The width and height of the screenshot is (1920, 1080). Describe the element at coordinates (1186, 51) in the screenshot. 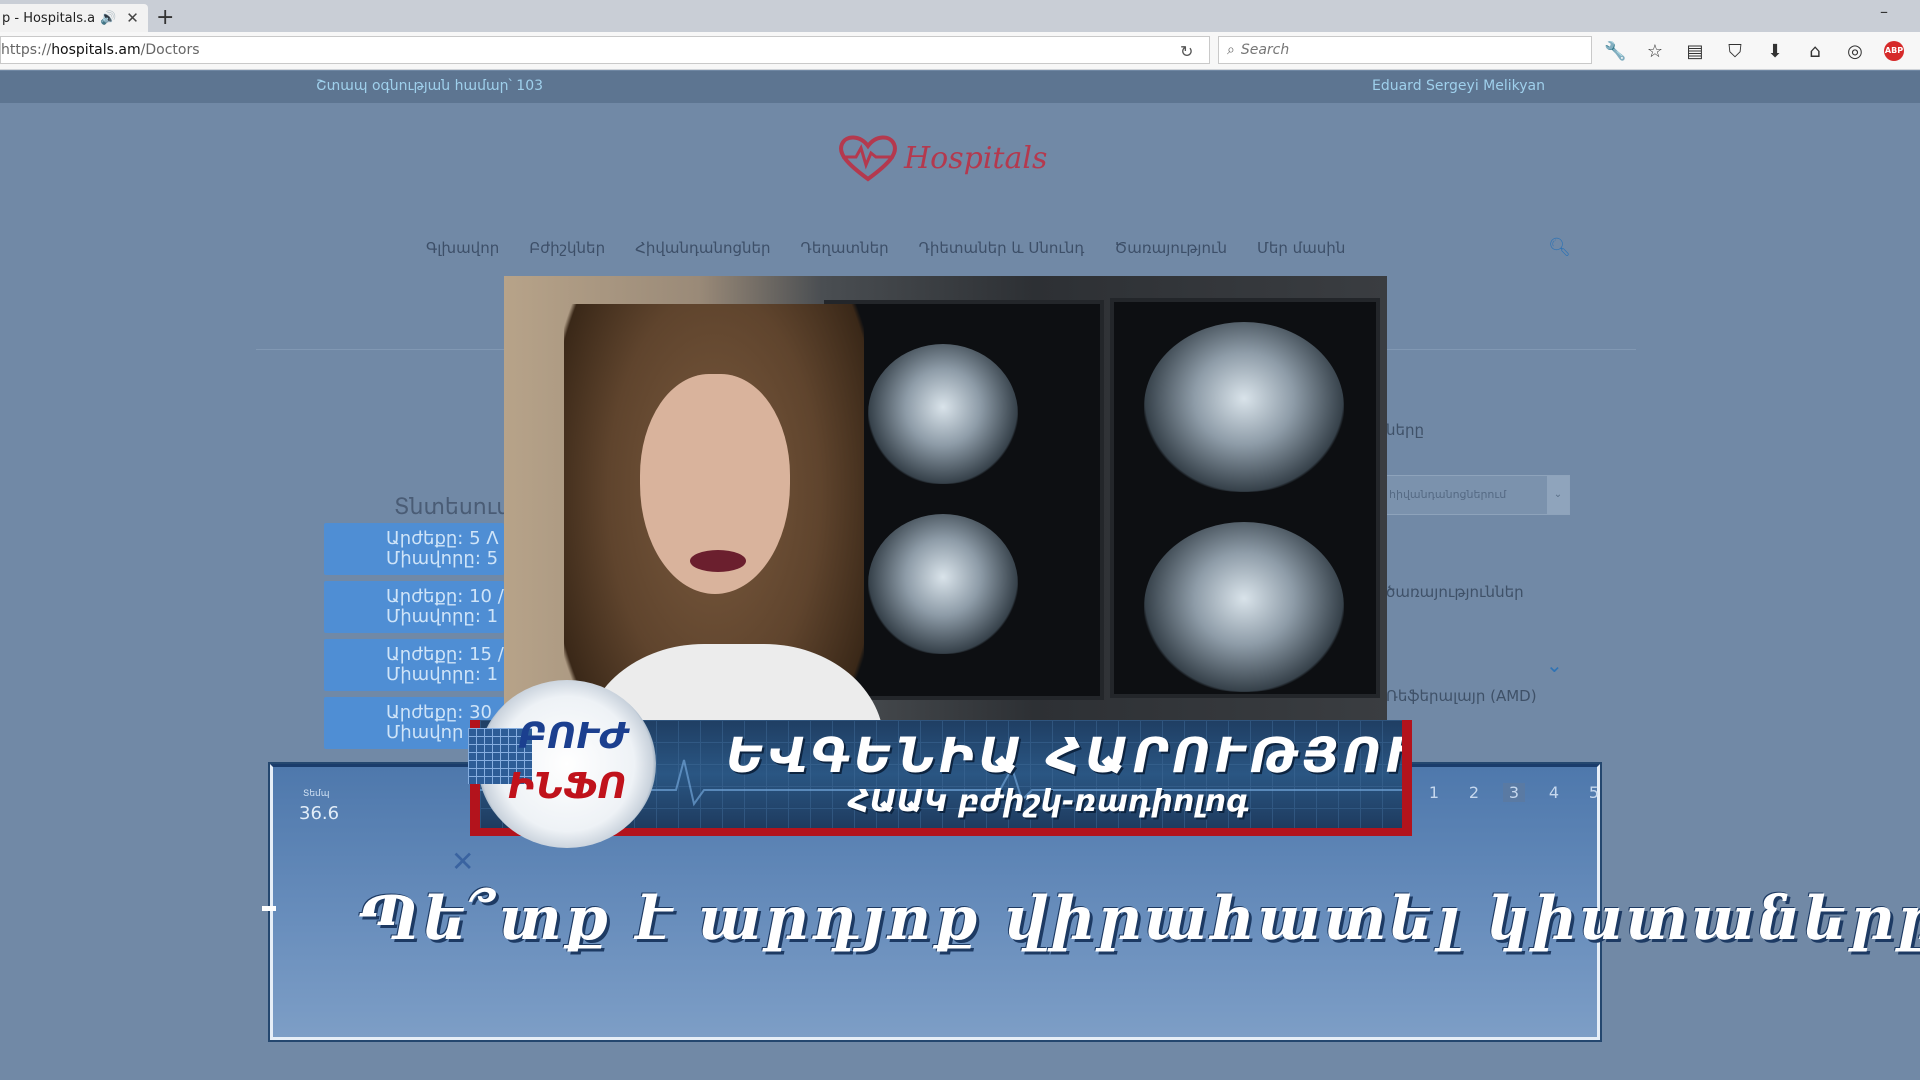

I see `reload-icon: ↻` at that location.